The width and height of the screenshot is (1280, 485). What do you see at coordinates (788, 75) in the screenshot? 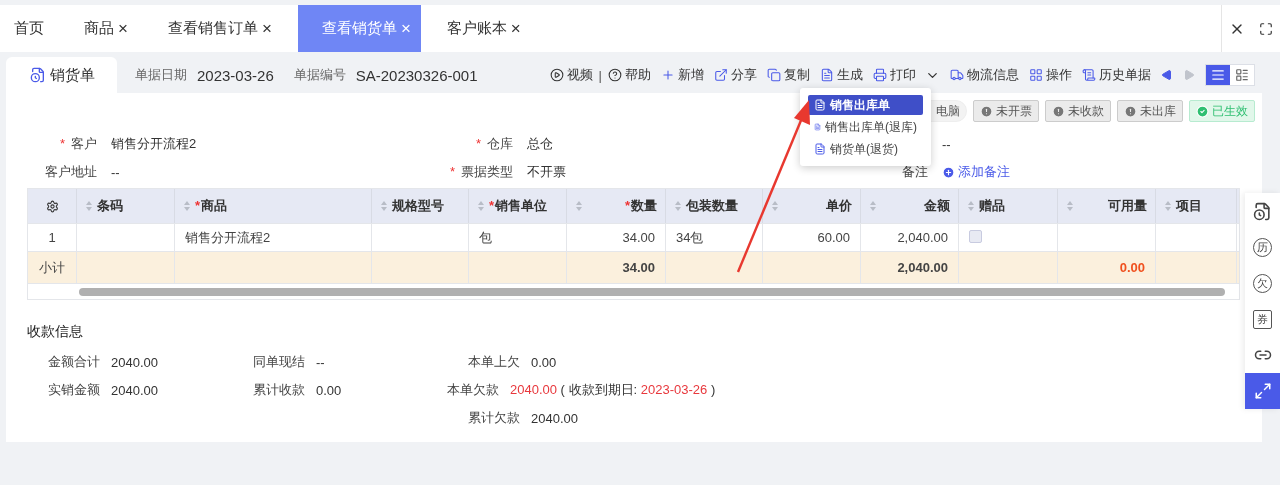
I see `toolbar-button: 复制` at bounding box center [788, 75].